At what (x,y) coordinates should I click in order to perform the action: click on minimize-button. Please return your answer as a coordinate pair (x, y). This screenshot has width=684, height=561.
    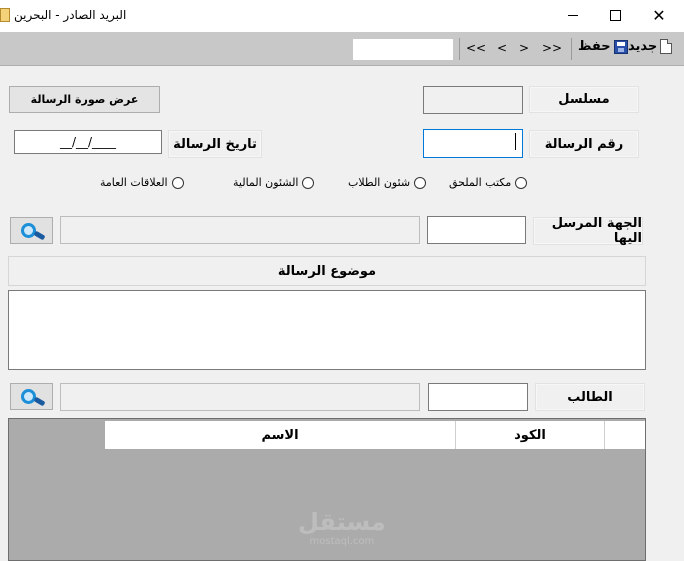
    Looking at the image, I should click on (573, 15).